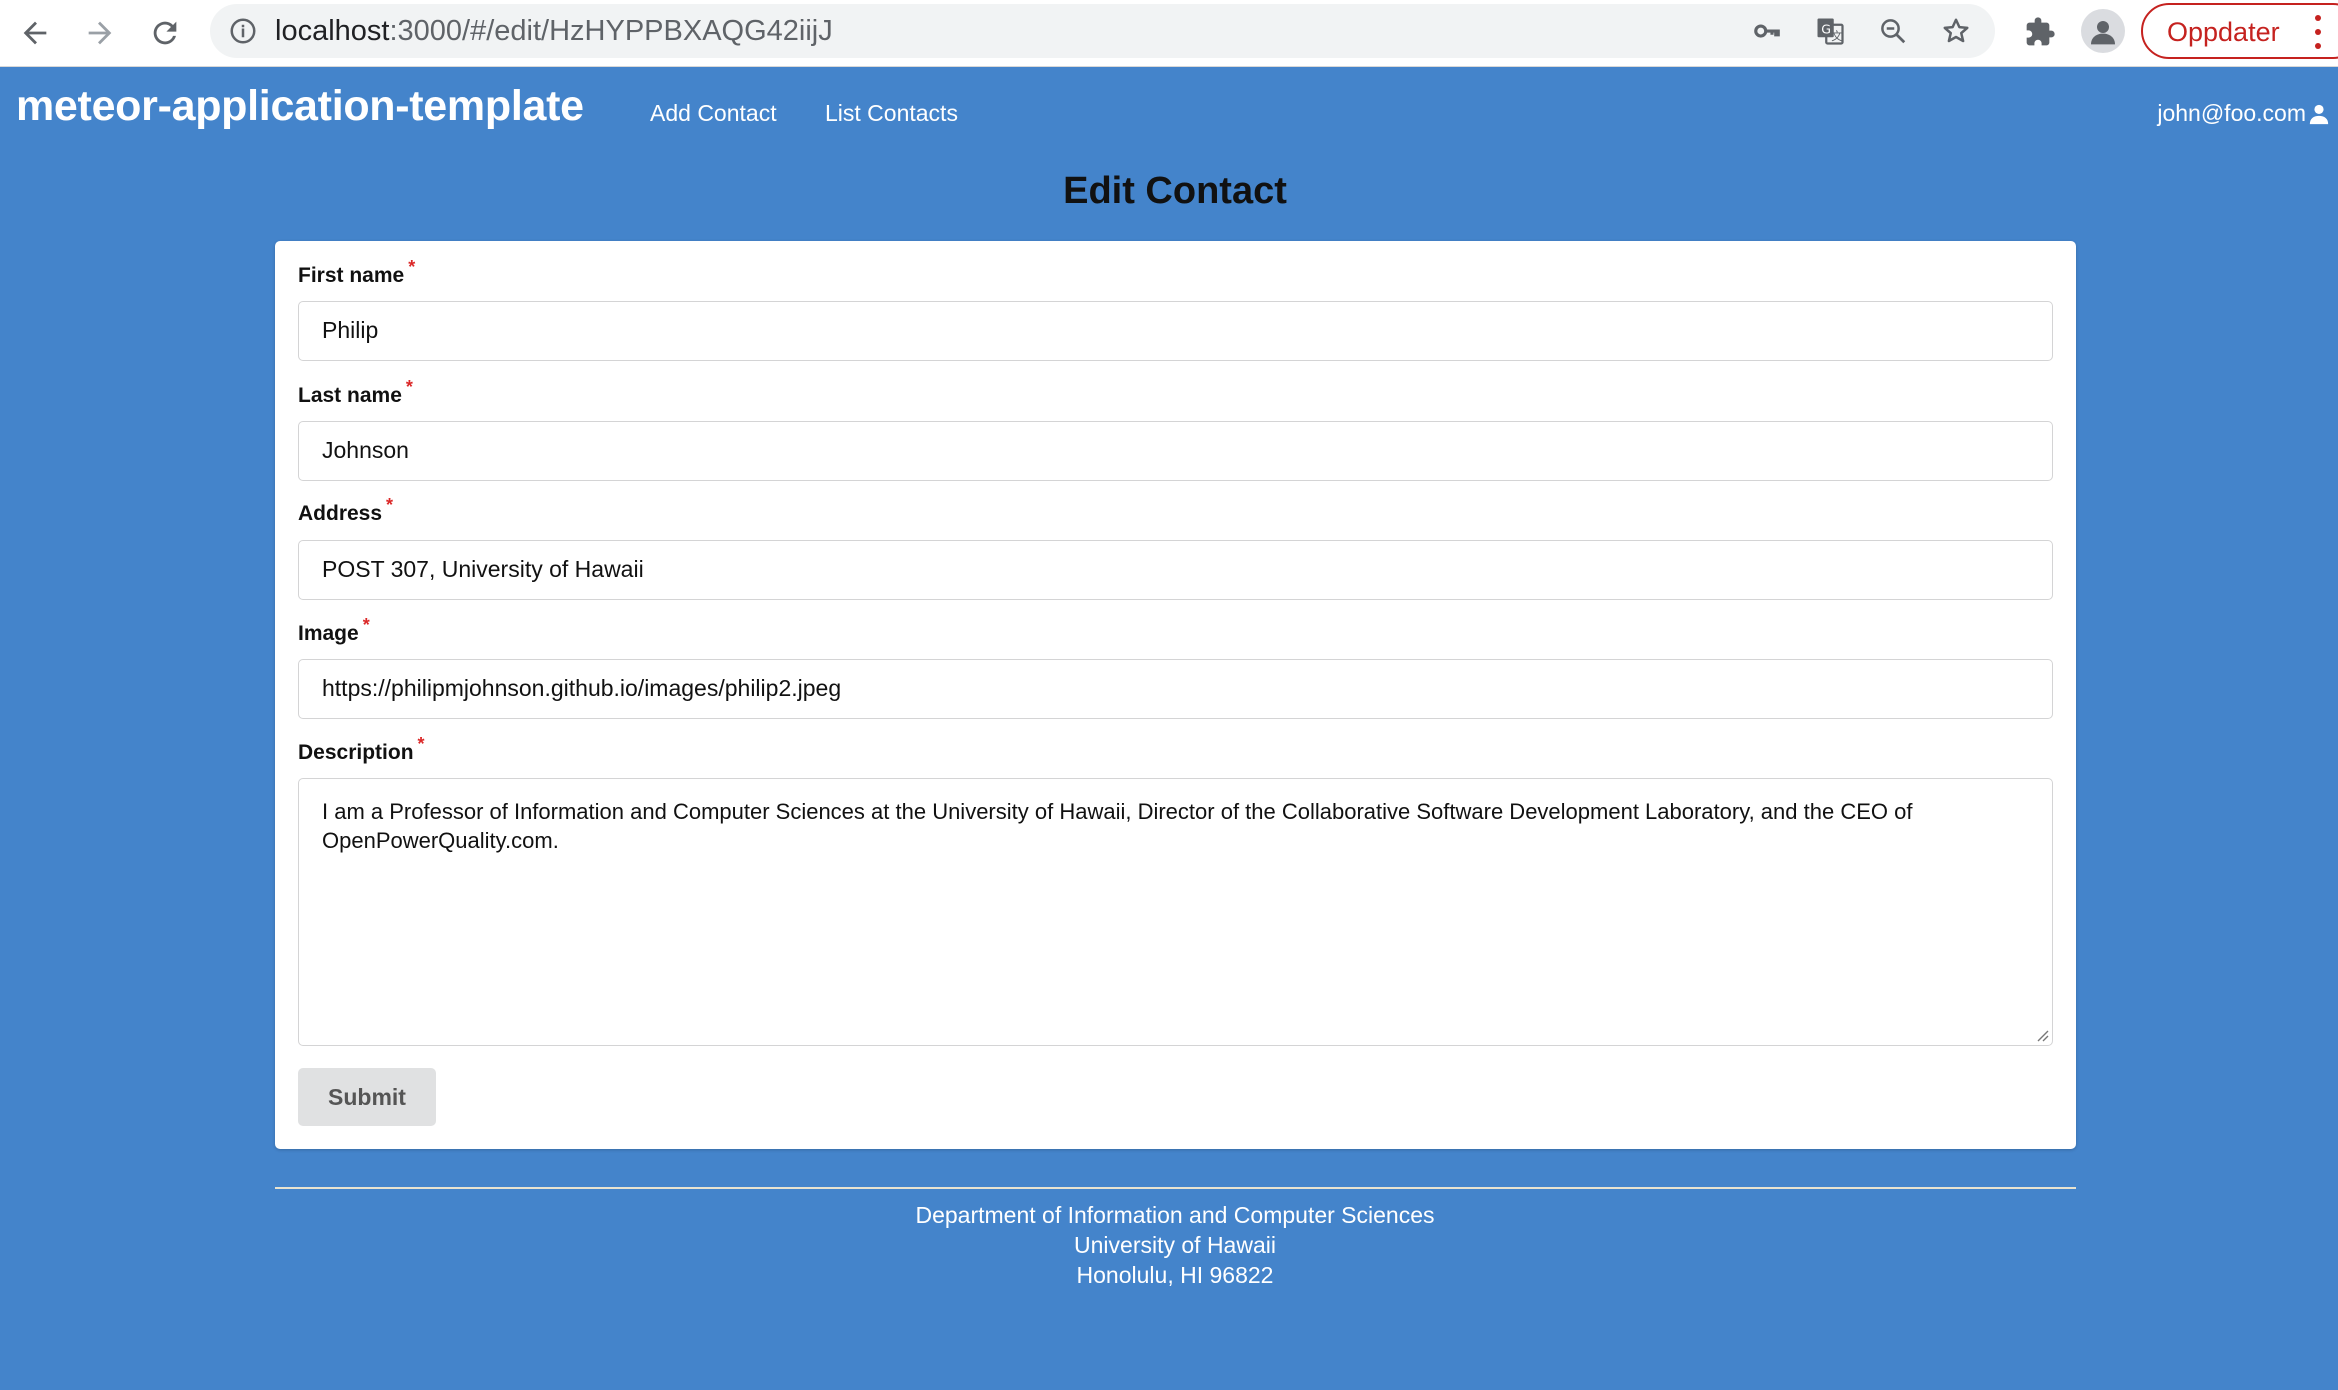  Describe the element at coordinates (1767, 31) in the screenshot. I see `key-icon` at that location.